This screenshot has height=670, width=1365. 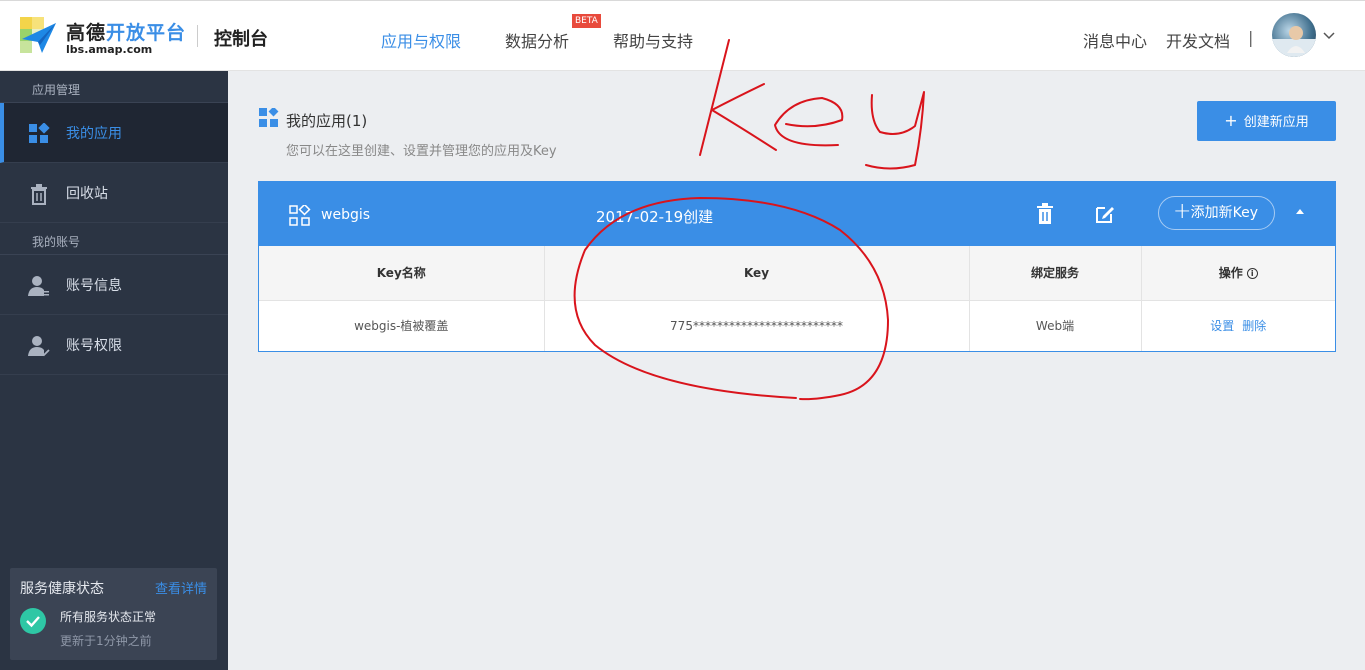 What do you see at coordinates (537, 40) in the screenshot?
I see `nav-data-analysis: 数据分析` at bounding box center [537, 40].